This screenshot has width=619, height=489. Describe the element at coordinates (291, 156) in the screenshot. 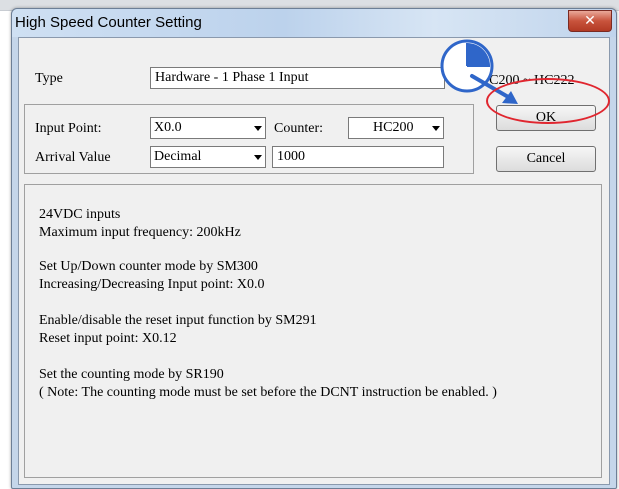

I see `arrival-value-text: 1000` at that location.